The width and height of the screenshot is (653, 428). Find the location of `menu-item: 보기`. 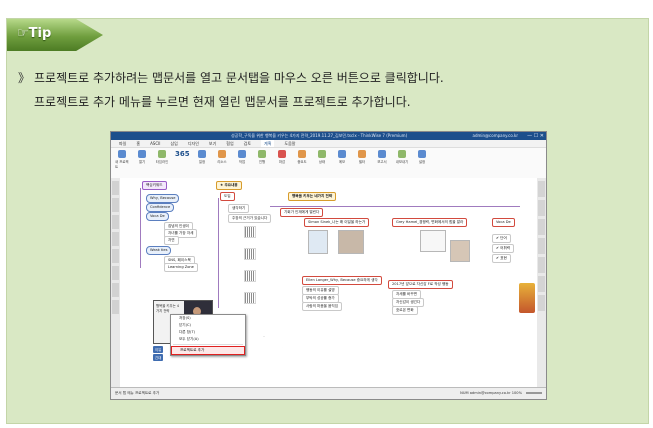

menu-item: 보기 is located at coordinates (212, 143).